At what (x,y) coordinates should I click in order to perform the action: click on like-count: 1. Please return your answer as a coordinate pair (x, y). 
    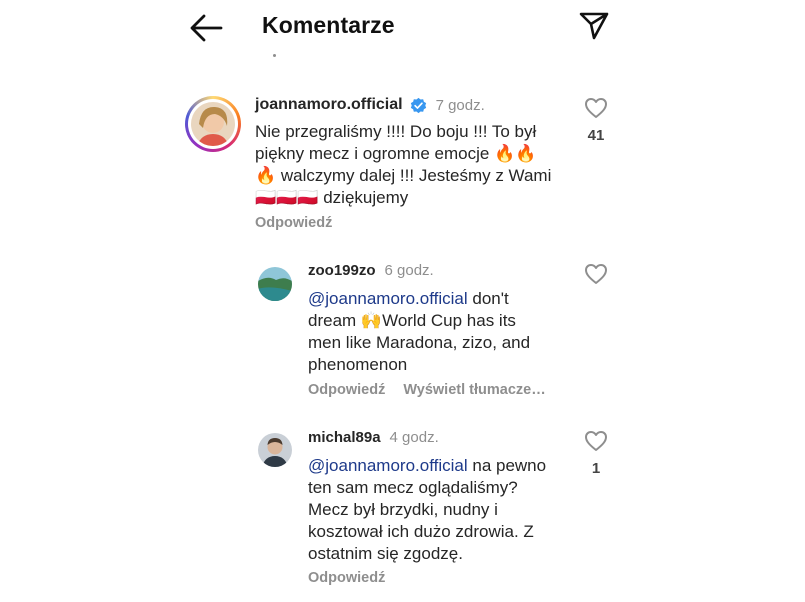
    Looking at the image, I should click on (596, 468).